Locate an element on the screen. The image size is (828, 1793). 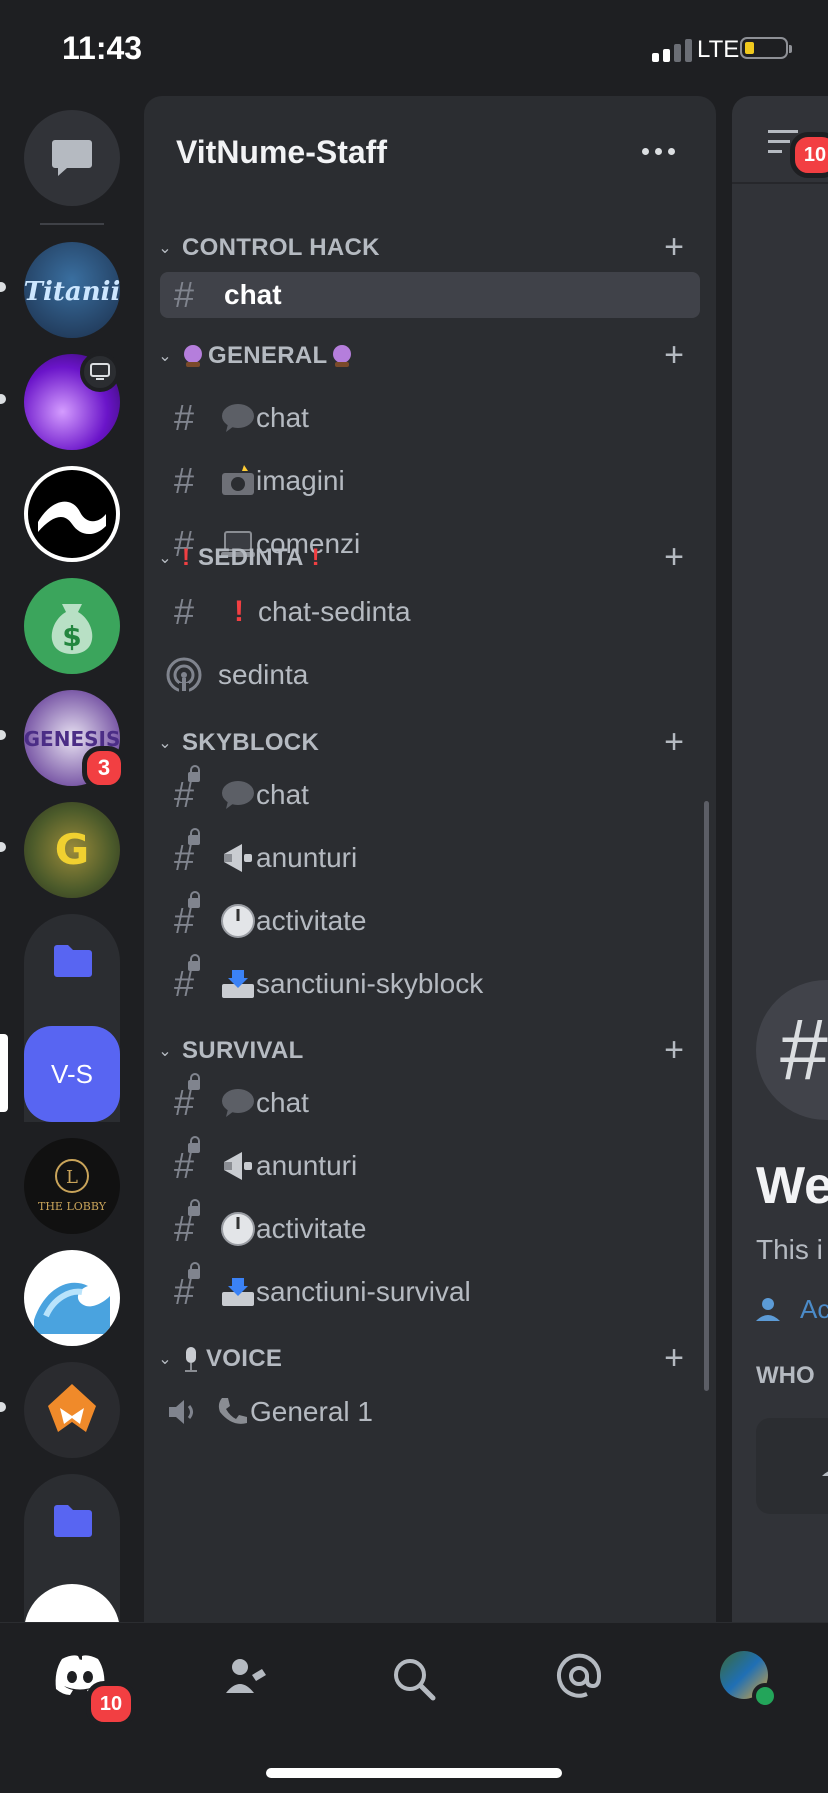
chat-panel-peek: 10 # We This i Ac WHO is located at coordinates (780, 859).